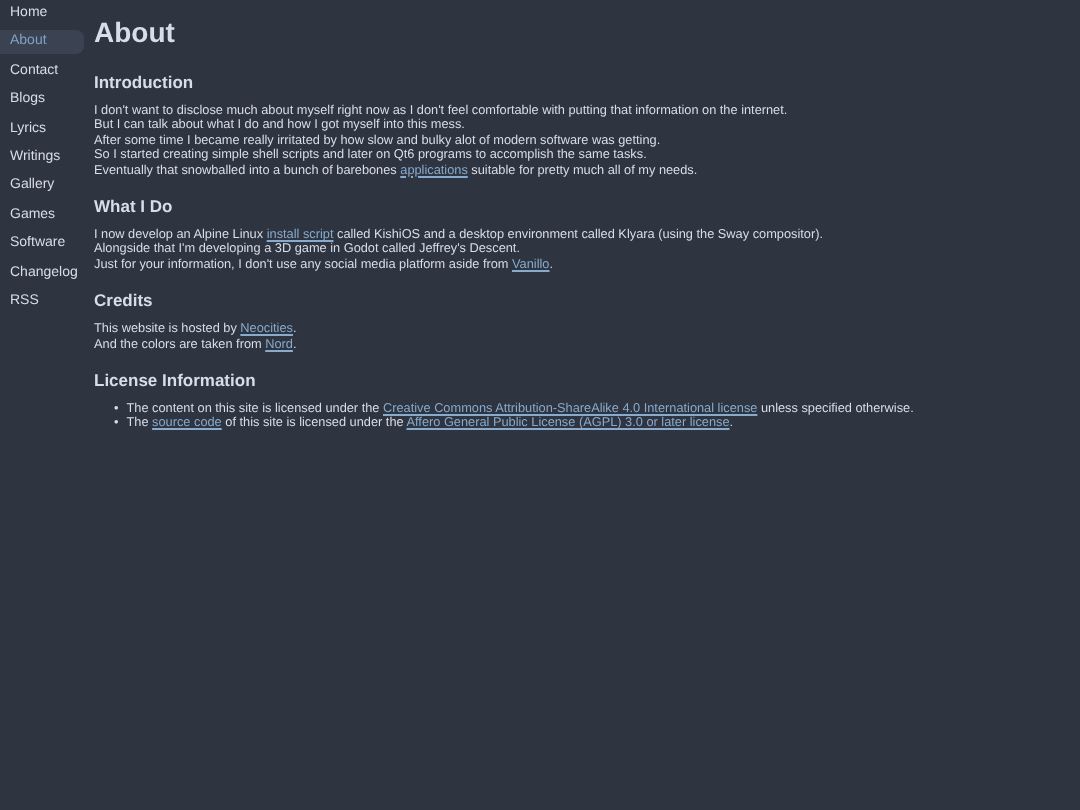 This screenshot has width=1080, height=810. I want to click on section-heading: License Information, so click(176, 380).